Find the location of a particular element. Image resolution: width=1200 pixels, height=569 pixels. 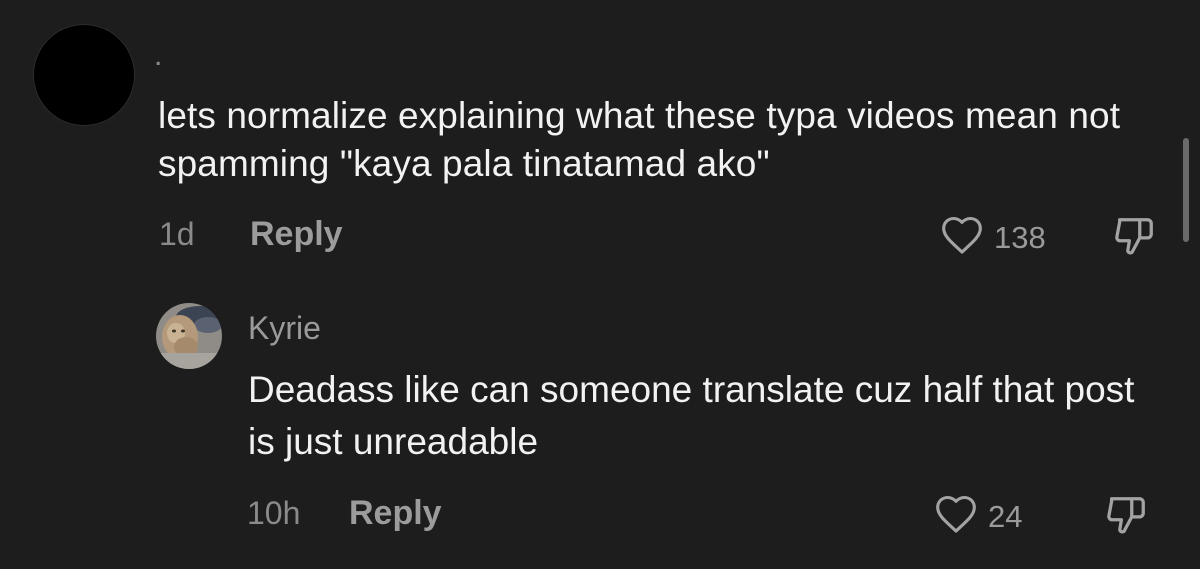

kyrie-avatar is located at coordinates (189, 336).